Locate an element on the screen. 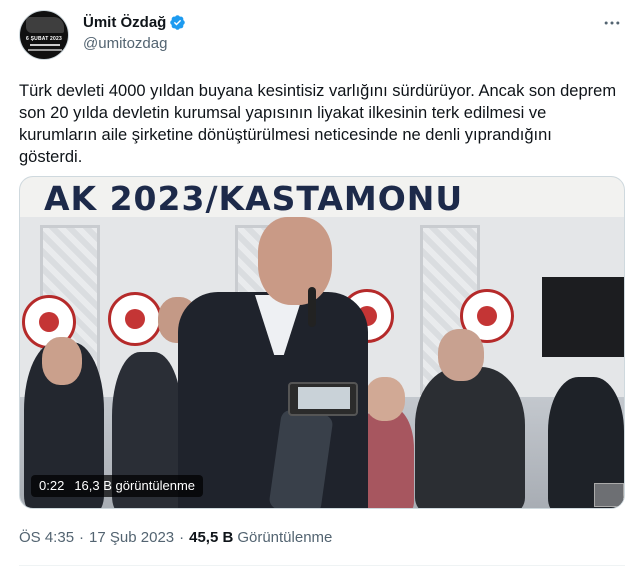 This screenshot has height=587, width=633. tweet-view-count: 45,5 B is located at coordinates (211, 537).